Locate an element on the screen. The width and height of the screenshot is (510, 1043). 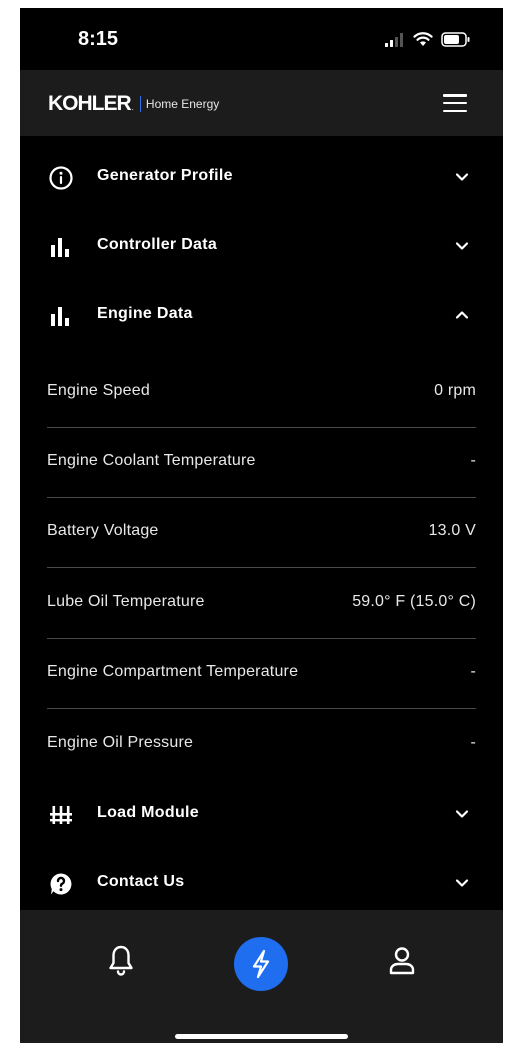
row-label: Lube Oil Temperature is located at coordinates (126, 601).